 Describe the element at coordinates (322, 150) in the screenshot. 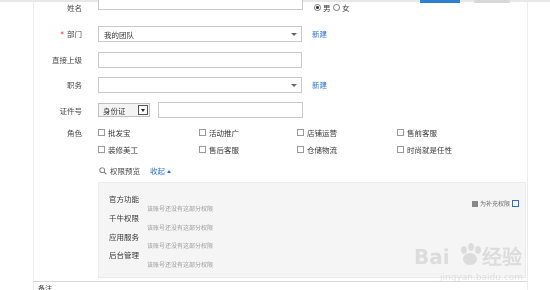

I see `role-checkbox-label: 仓储物流` at that location.